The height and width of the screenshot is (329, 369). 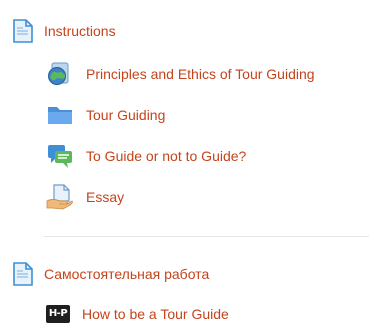 What do you see at coordinates (80, 31) in the screenshot?
I see `section-title: Instructions` at bounding box center [80, 31].